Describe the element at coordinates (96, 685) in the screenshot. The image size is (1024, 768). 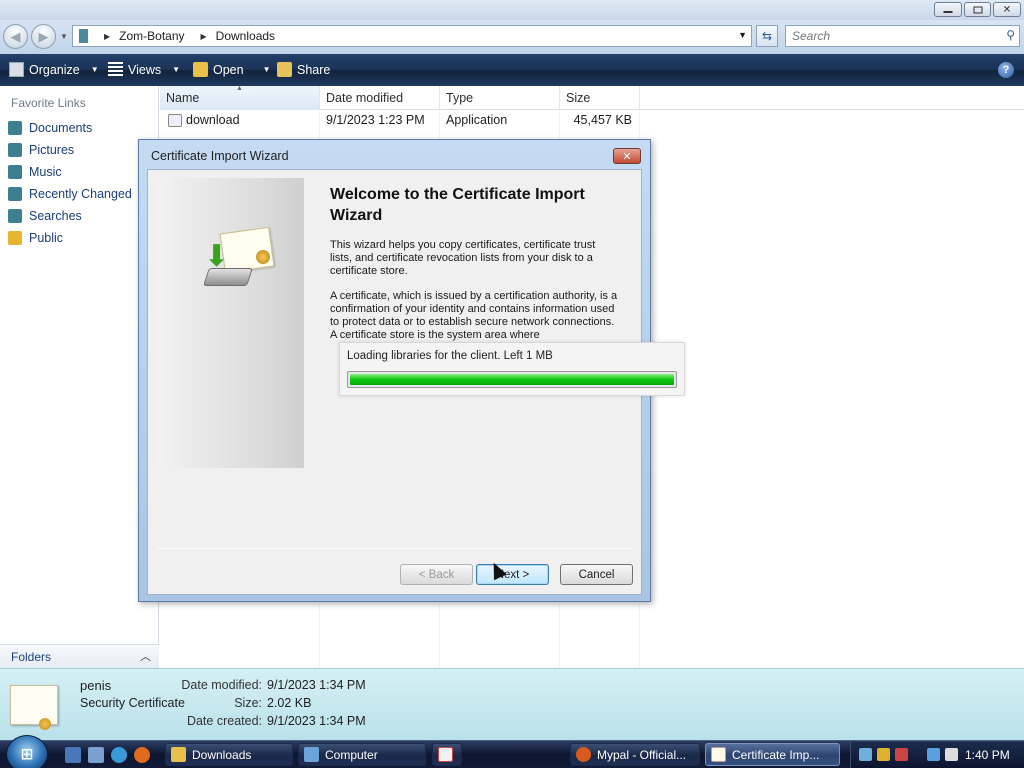
I see `selected-file-name: penis` at that location.